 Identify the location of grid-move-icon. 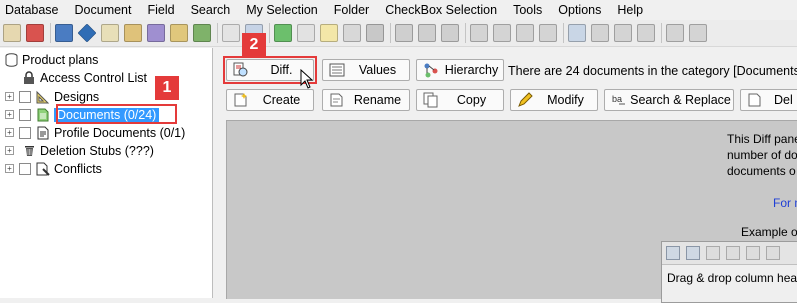
(753, 253).